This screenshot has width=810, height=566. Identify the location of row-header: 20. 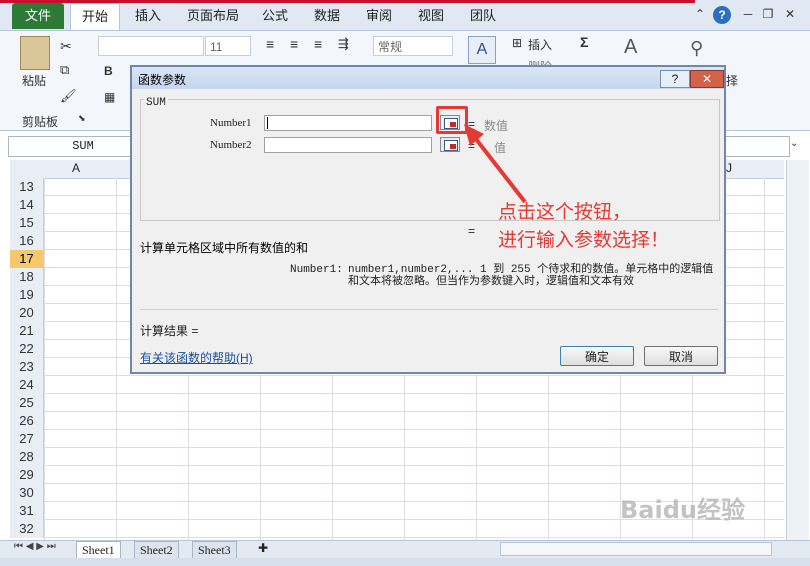
(27, 313).